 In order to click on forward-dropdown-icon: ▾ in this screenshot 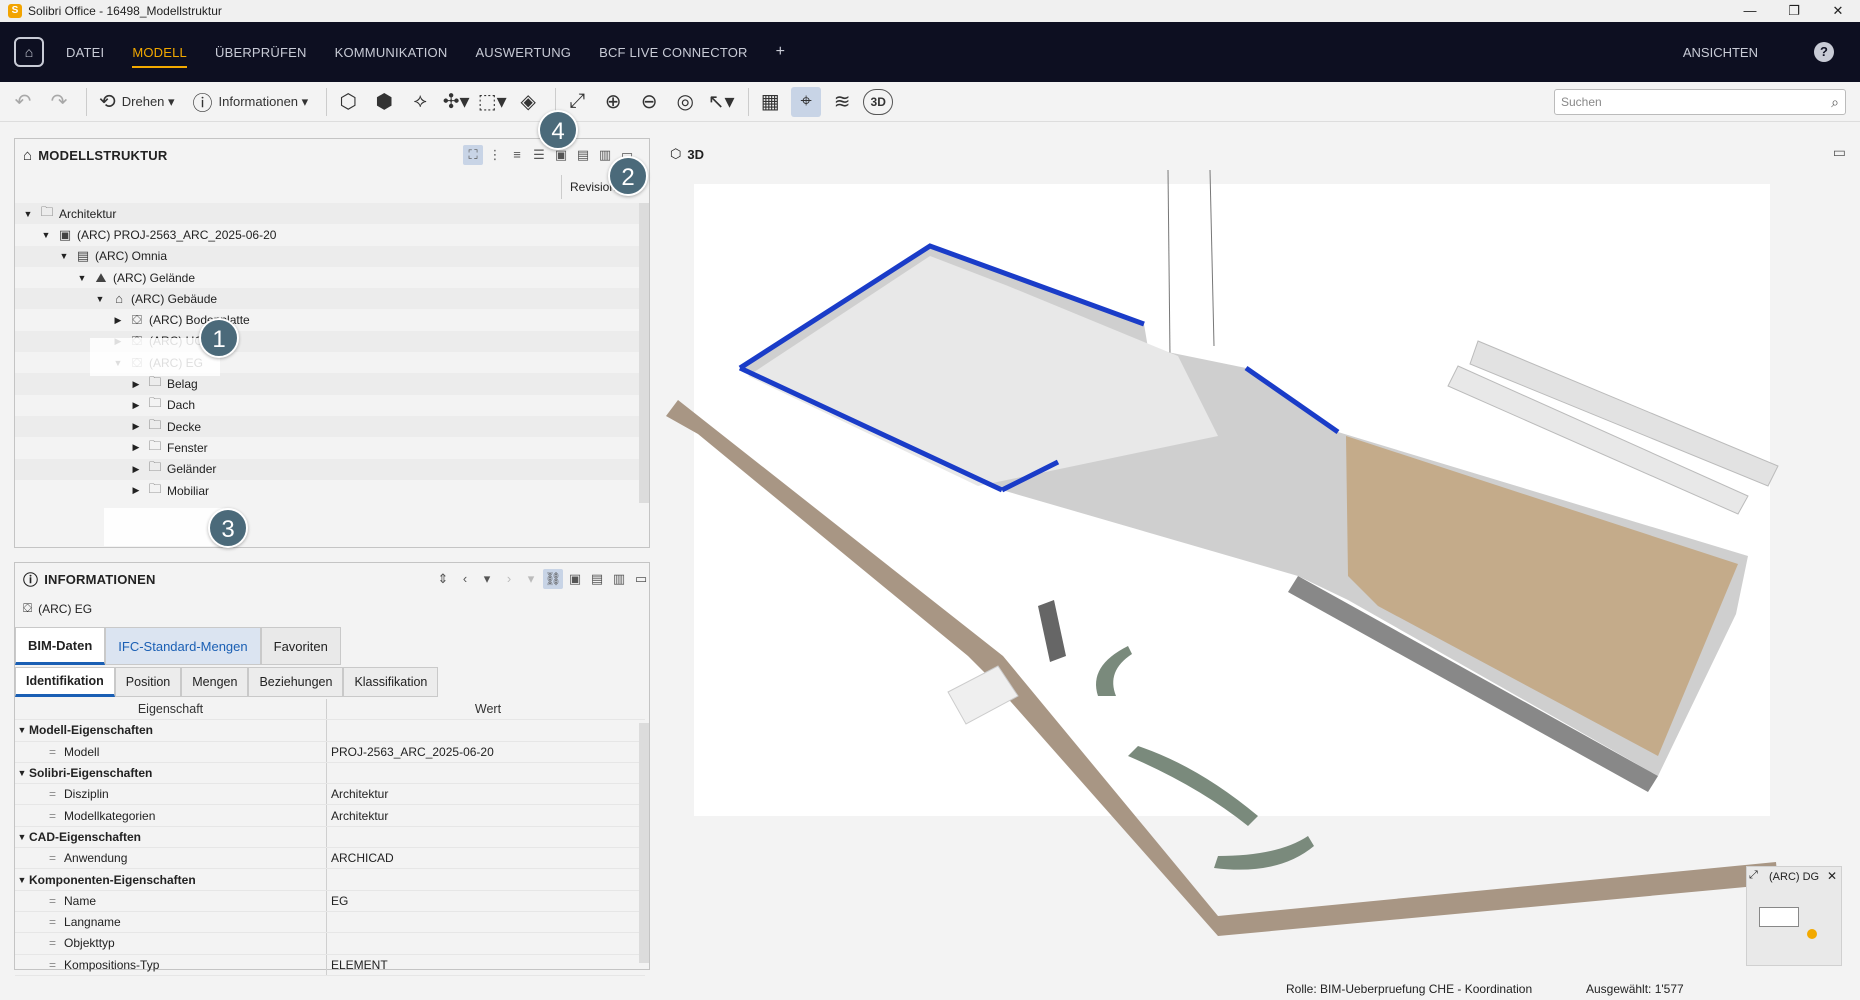, I will do `click(531, 579)`.